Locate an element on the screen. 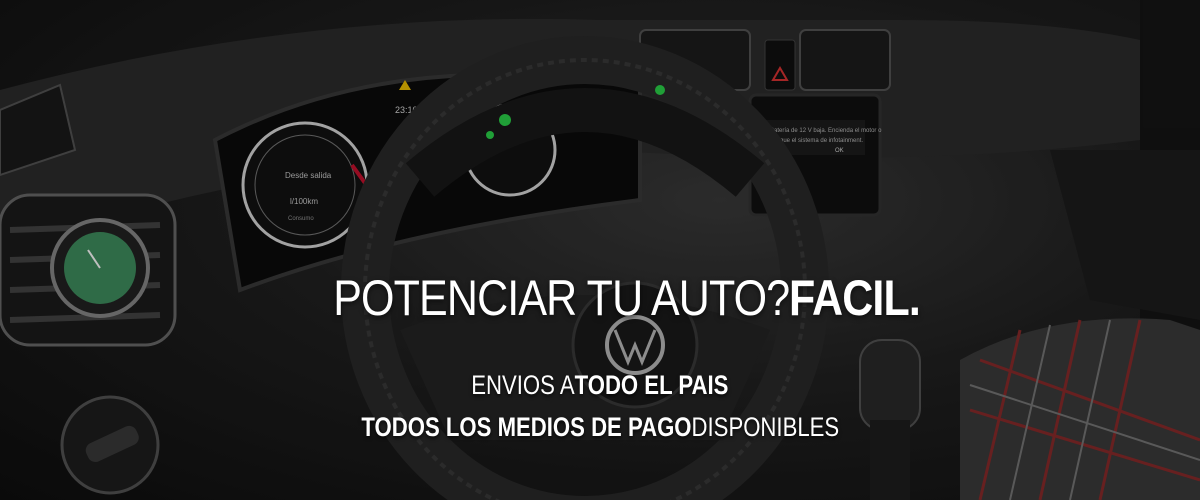  shipping-line: ENVIOS A TODO EL PAIS is located at coordinates (600, 385).